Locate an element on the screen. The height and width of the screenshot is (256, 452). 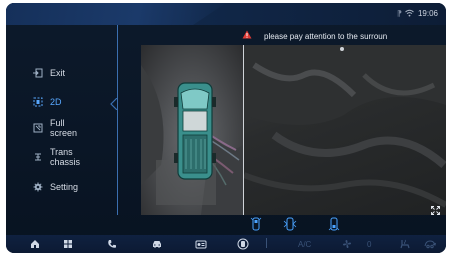
surround-view-image is located at coordinates (192, 140).